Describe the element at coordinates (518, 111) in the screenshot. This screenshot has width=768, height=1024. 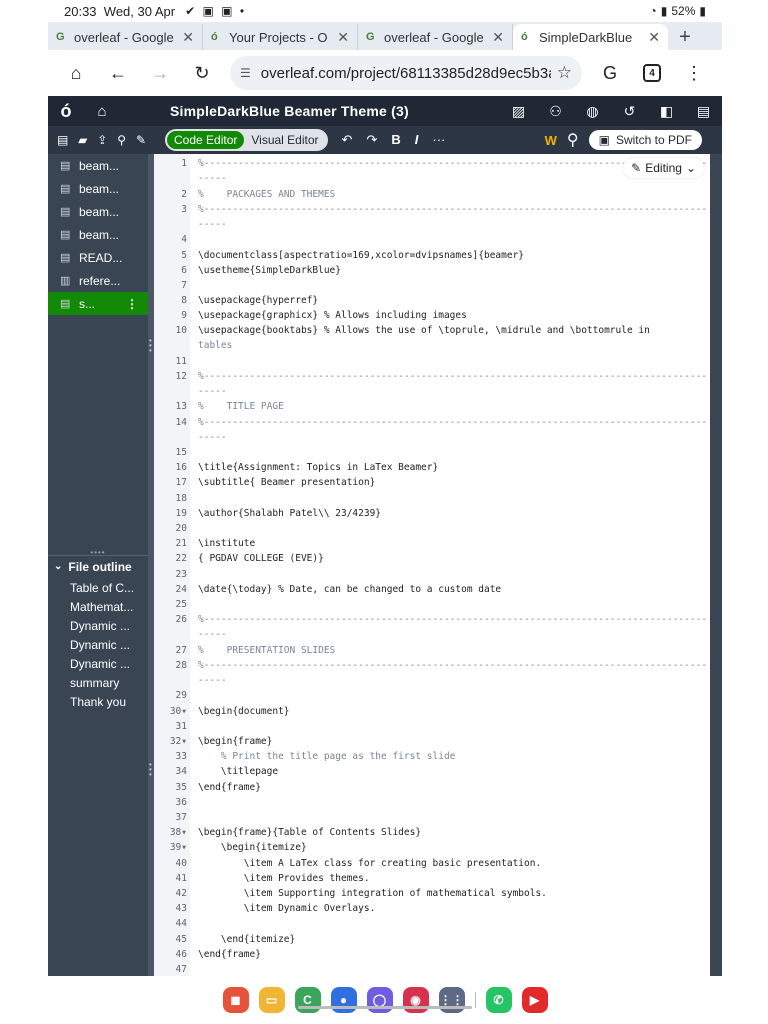
I see `review-icon: ▨` at that location.